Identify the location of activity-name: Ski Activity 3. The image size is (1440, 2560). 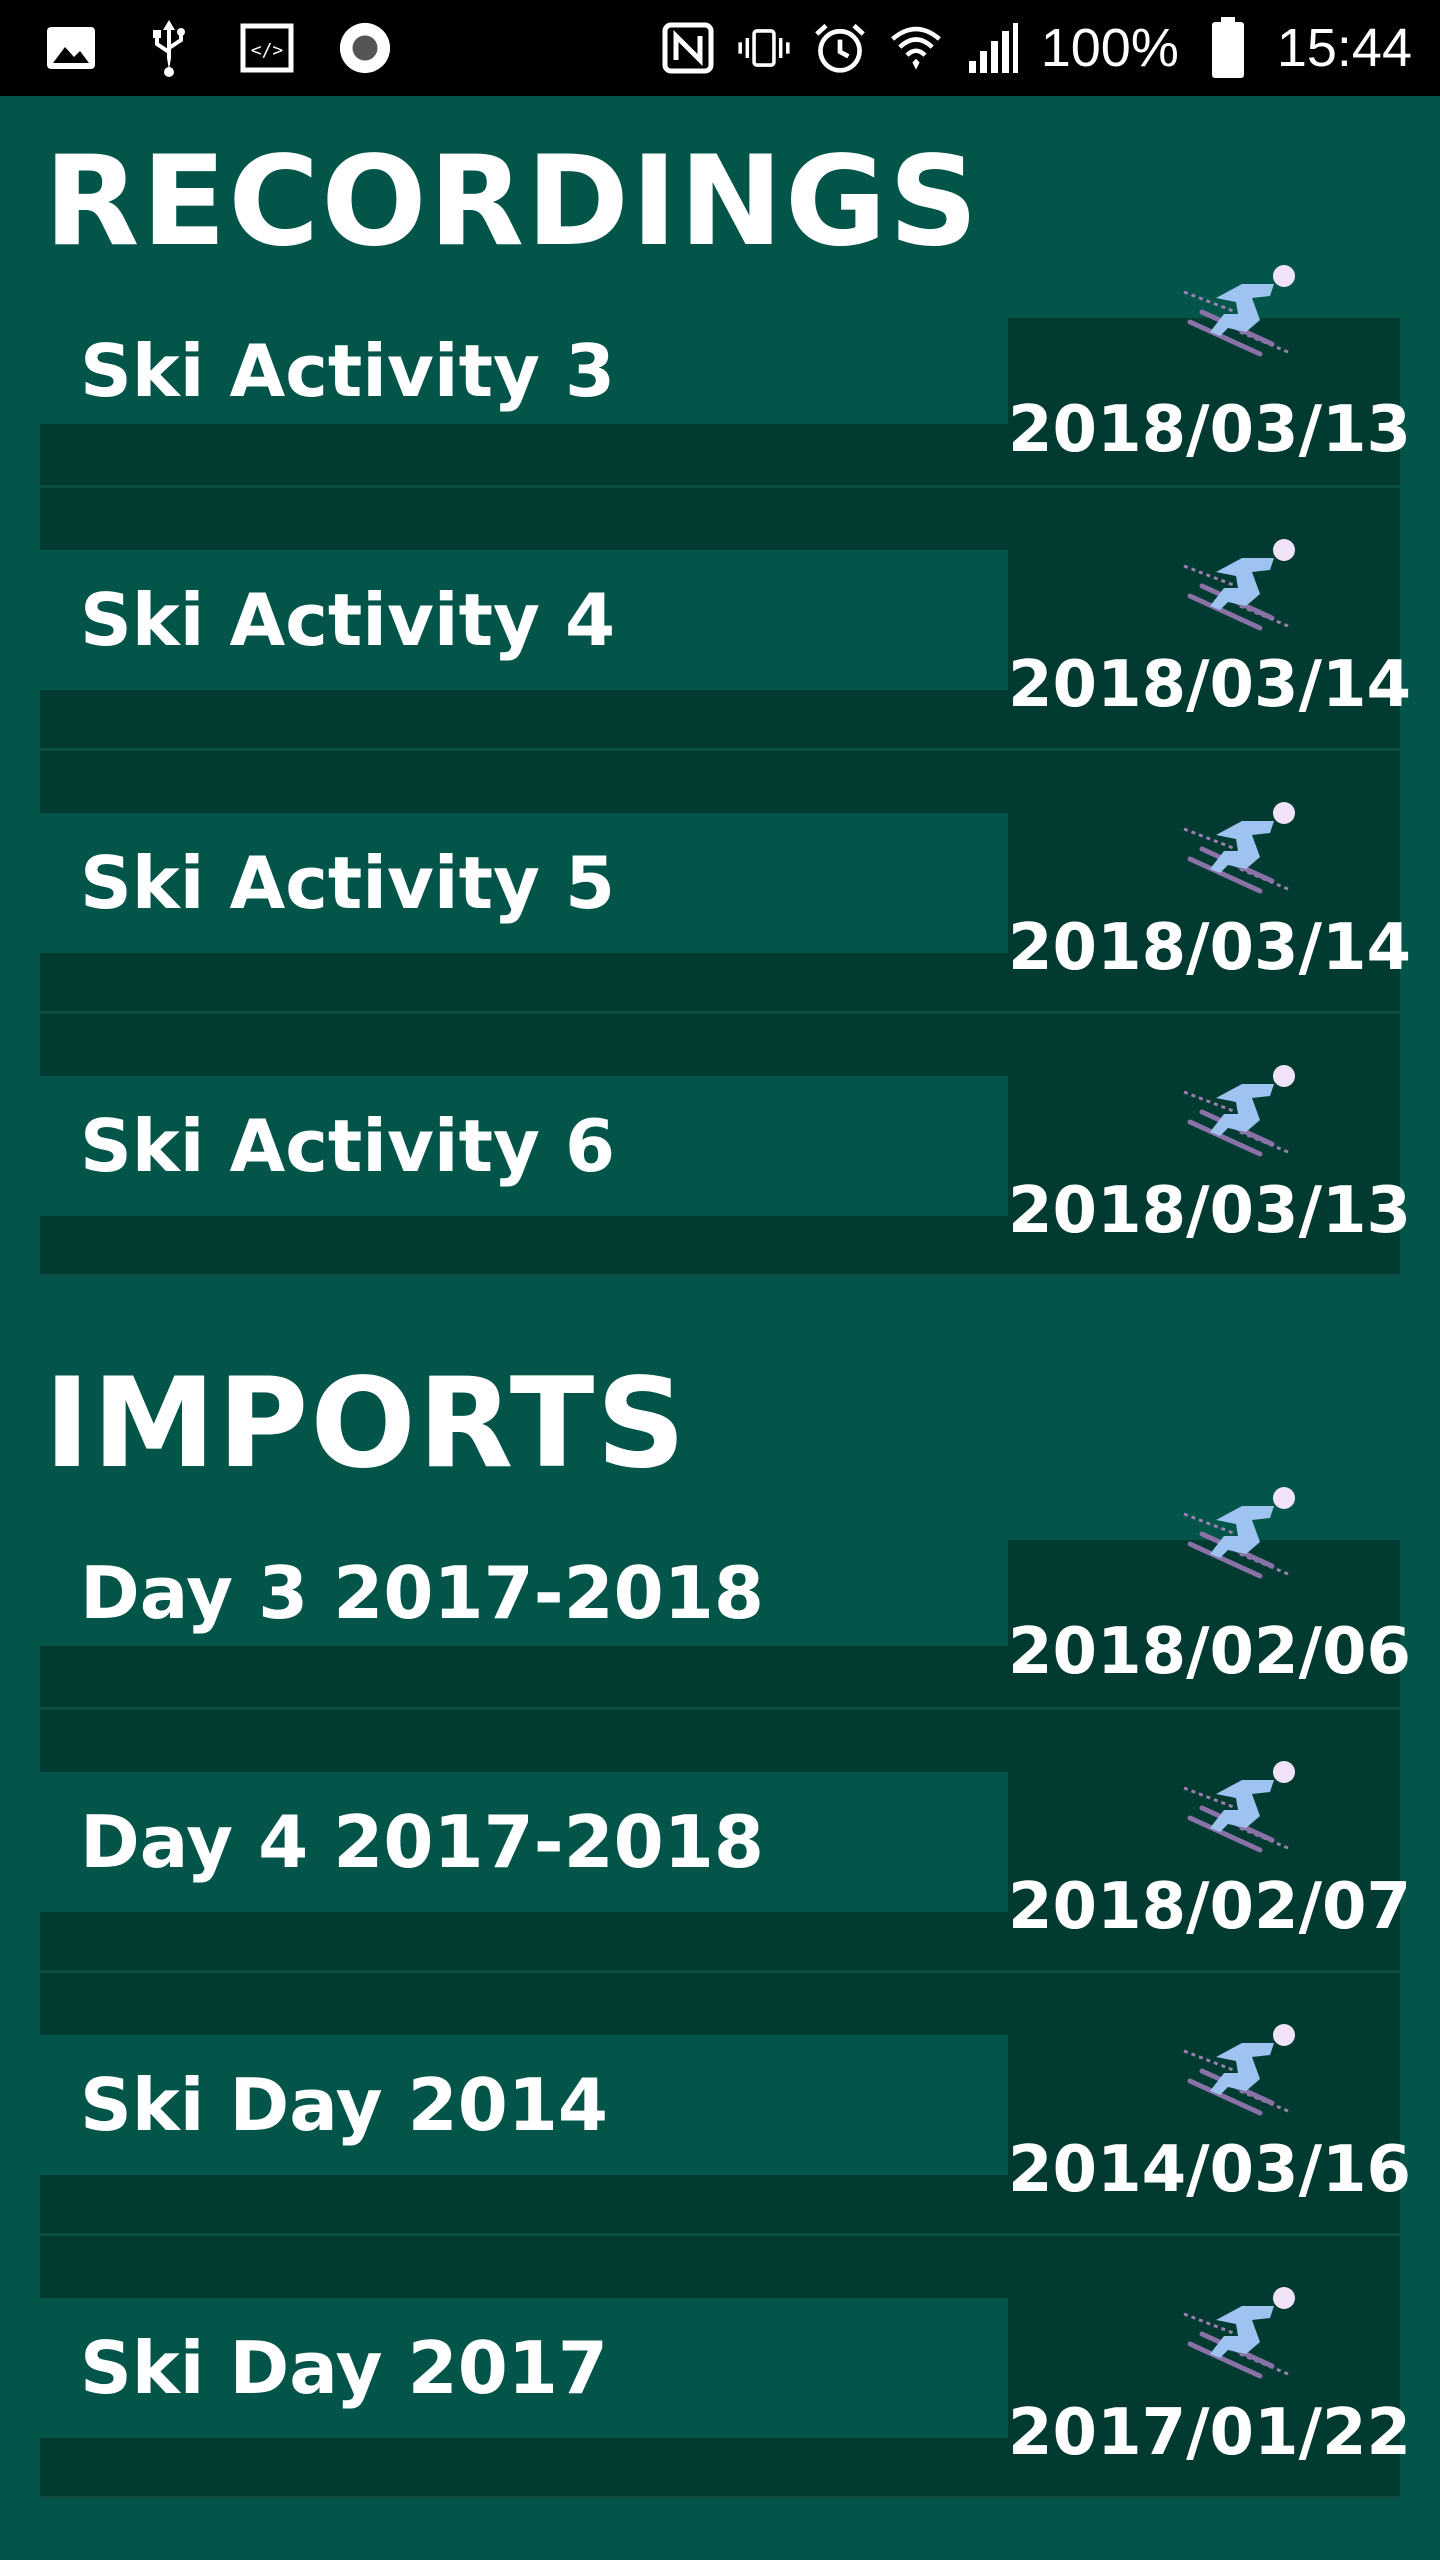
(348, 371).